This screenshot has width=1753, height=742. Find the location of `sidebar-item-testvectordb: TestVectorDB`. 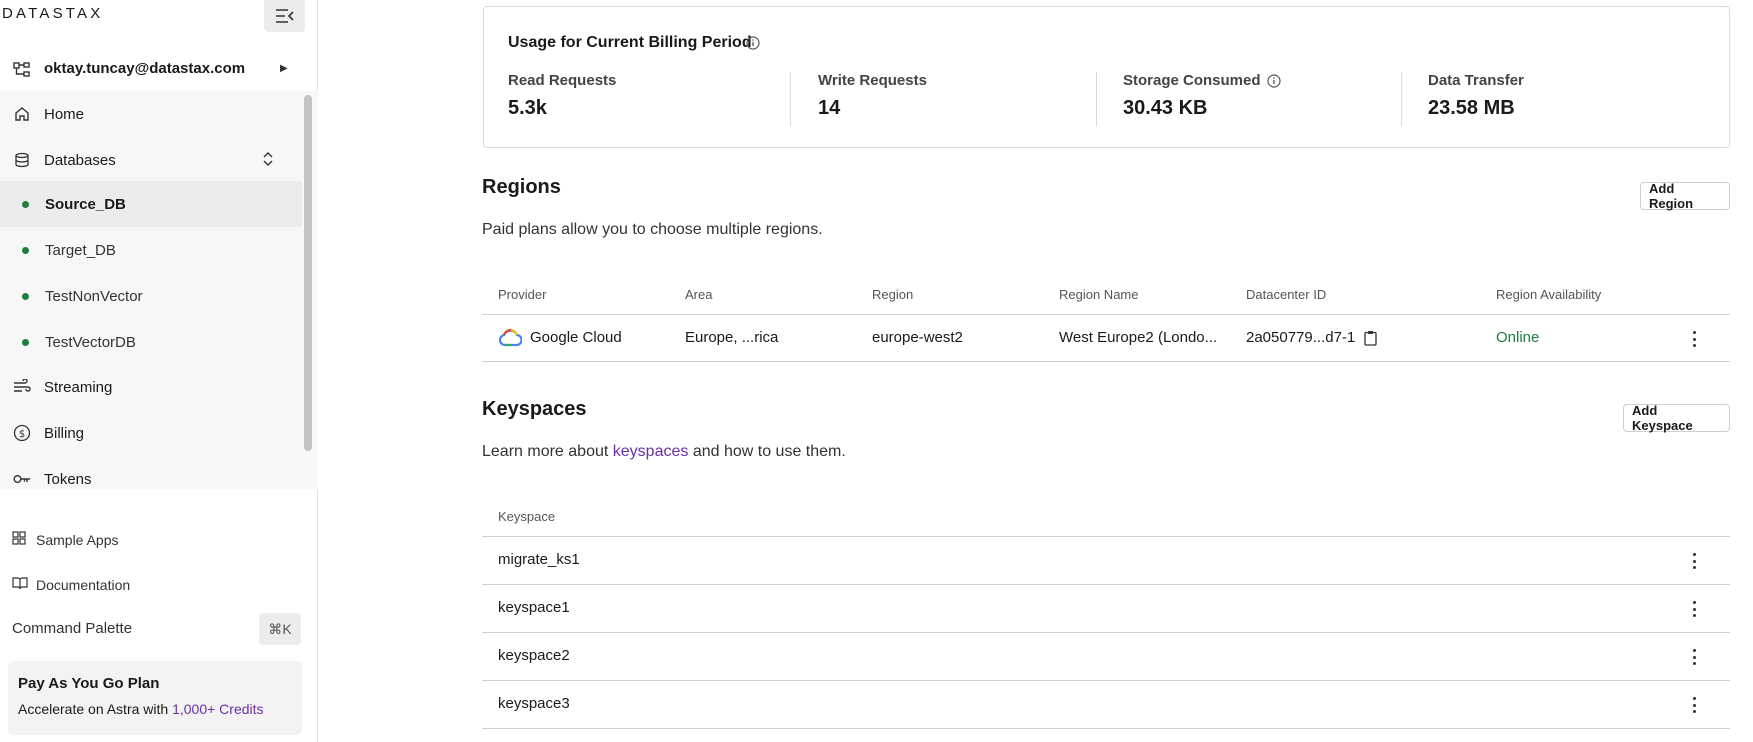

sidebar-item-testvectordb: TestVectorDB is located at coordinates (151, 342).